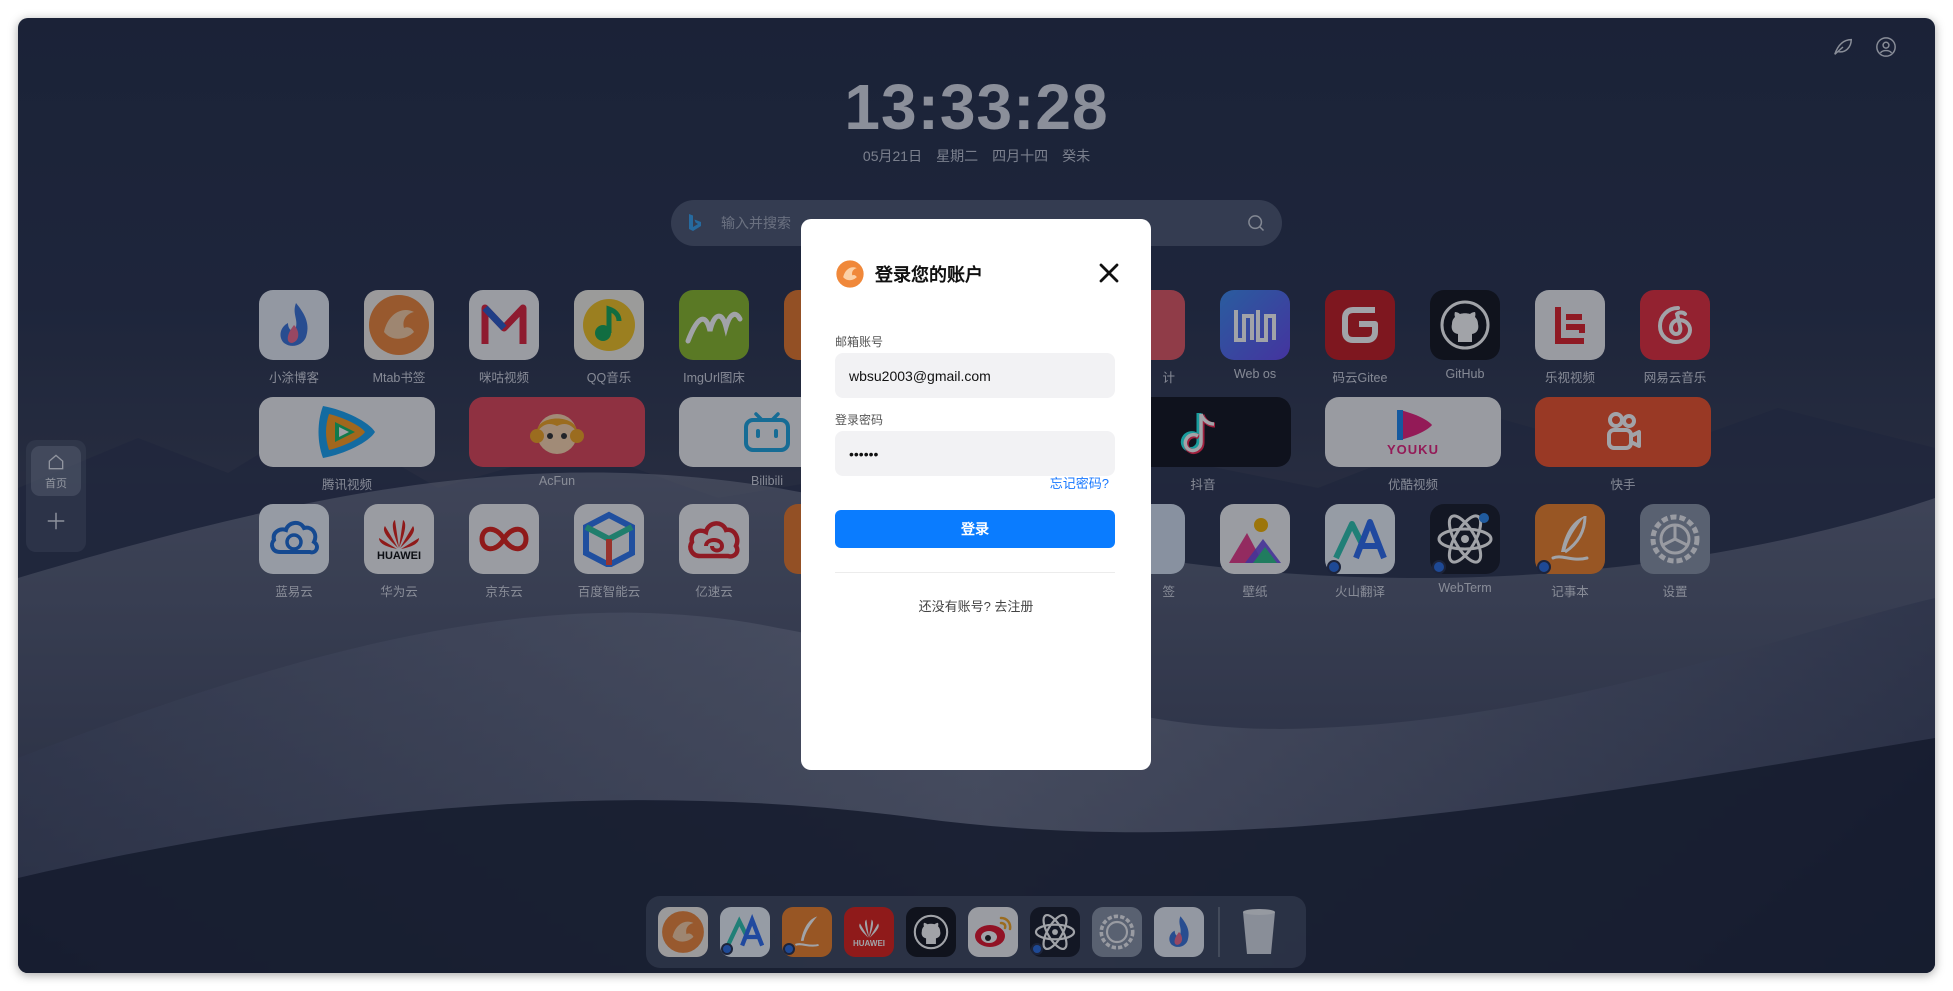 Image resolution: width=1953 pixels, height=991 pixels. Describe the element at coordinates (850, 274) in the screenshot. I see `mtab-logo-icon` at that location.